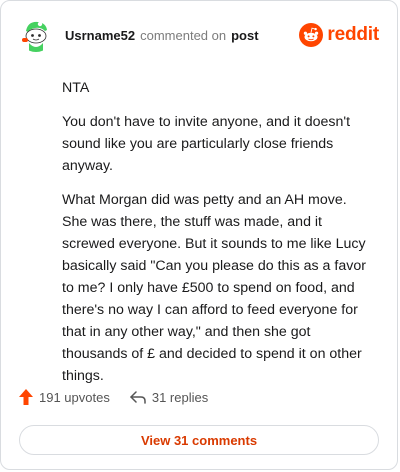  What do you see at coordinates (180, 397) in the screenshot?
I see `replies-count: 31 replies` at bounding box center [180, 397].